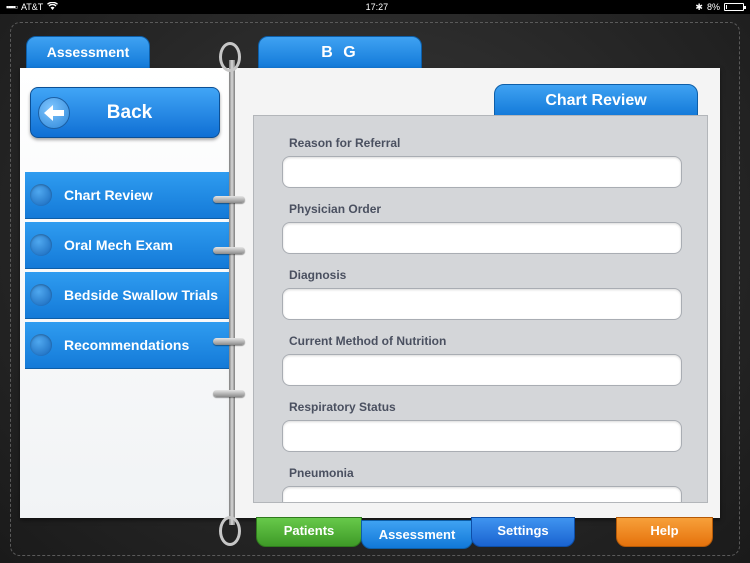 The height and width of the screenshot is (563, 750). I want to click on tab-chart-review: Chart Review, so click(596, 101).